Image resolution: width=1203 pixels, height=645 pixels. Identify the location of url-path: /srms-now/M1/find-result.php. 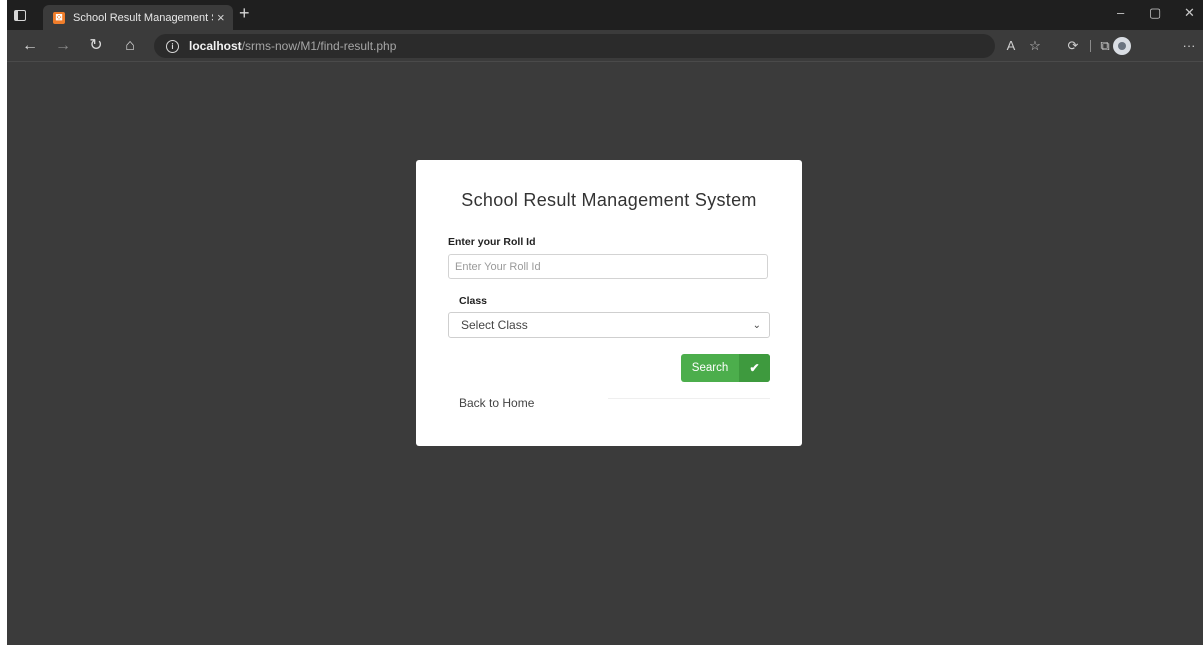
(319, 46).